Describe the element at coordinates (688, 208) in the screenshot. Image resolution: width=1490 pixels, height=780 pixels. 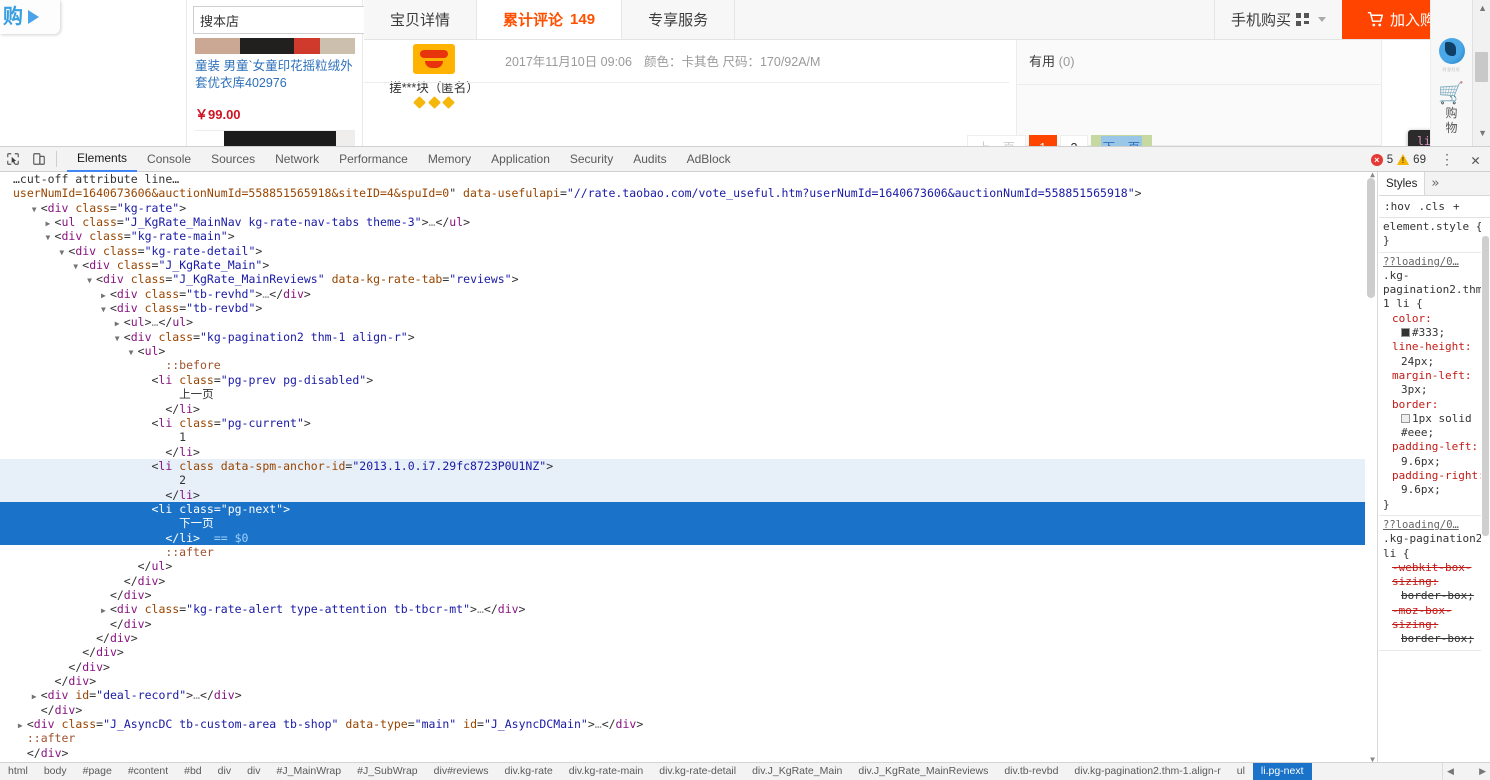
I see `dom-tree-row: <div class="kg-rate">` at that location.